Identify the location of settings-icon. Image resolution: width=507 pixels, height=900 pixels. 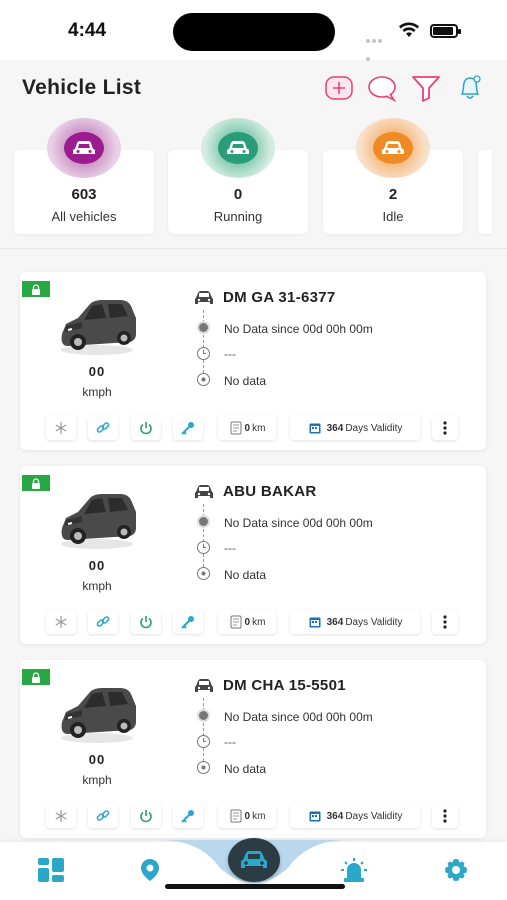
(456, 870).